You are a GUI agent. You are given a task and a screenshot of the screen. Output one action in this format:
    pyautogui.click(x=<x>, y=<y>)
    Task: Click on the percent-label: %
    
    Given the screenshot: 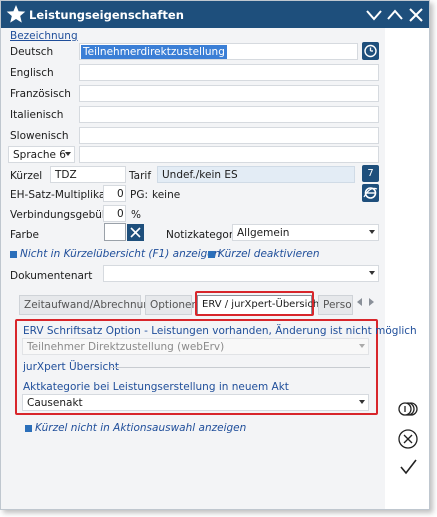 What is the action you would take?
    pyautogui.click(x=136, y=215)
    